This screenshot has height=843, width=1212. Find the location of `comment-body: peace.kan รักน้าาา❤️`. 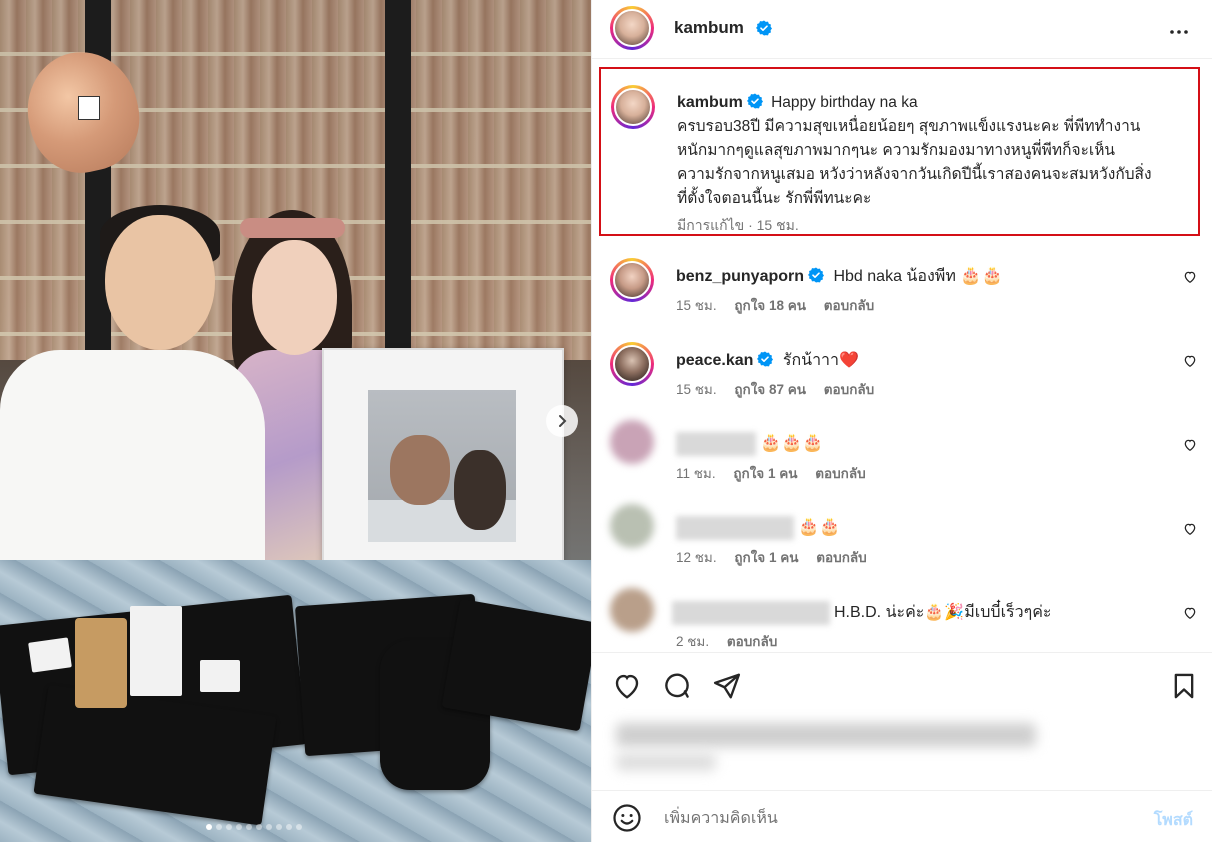

comment-body: peace.kan รักน้าาา❤️ is located at coordinates (767, 360).